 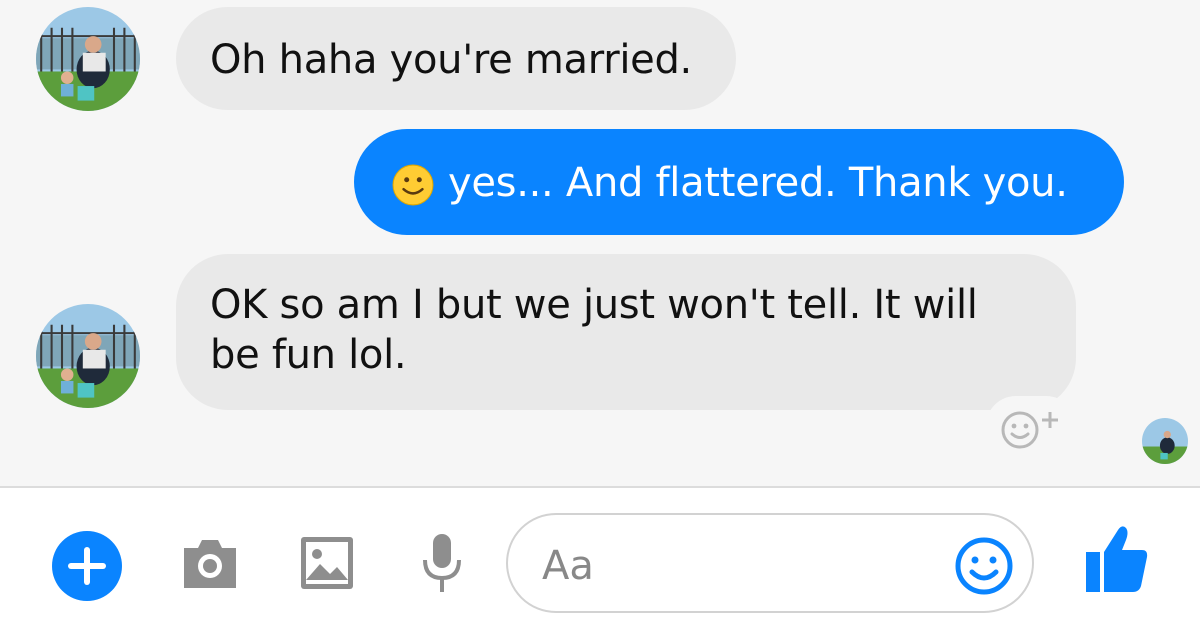 I want to click on like-button, so click(x=1117, y=560).